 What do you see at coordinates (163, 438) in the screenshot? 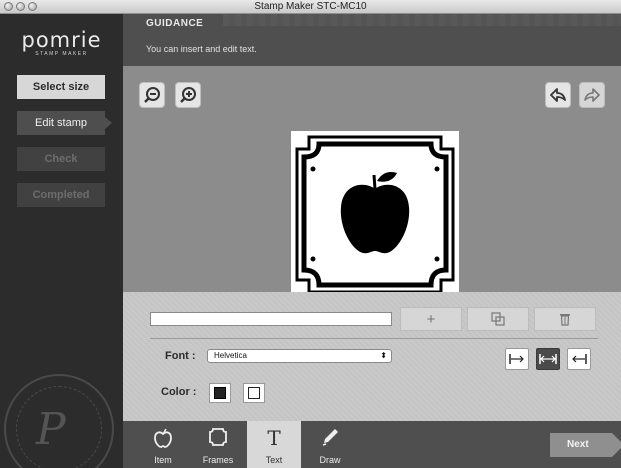
I see `apple-outline-icon` at bounding box center [163, 438].